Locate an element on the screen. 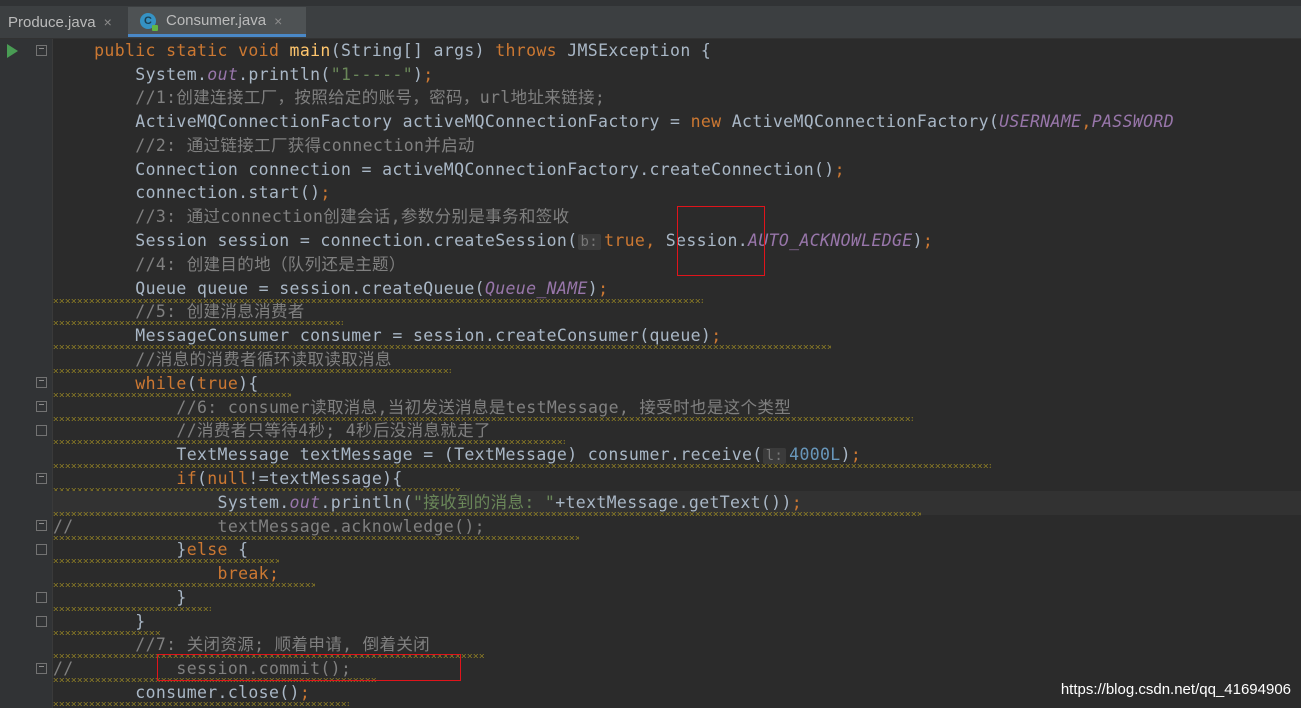  java-class-icon: C is located at coordinates (149, 21).